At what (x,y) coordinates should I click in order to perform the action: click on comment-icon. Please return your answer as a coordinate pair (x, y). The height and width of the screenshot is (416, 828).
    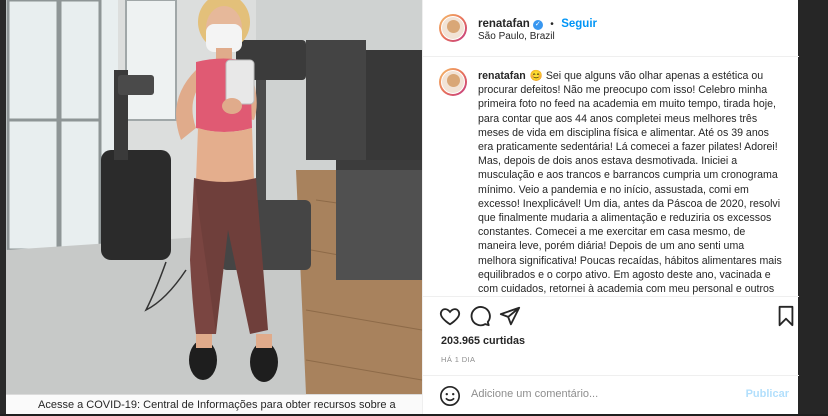
    Looking at the image, I should click on (480, 316).